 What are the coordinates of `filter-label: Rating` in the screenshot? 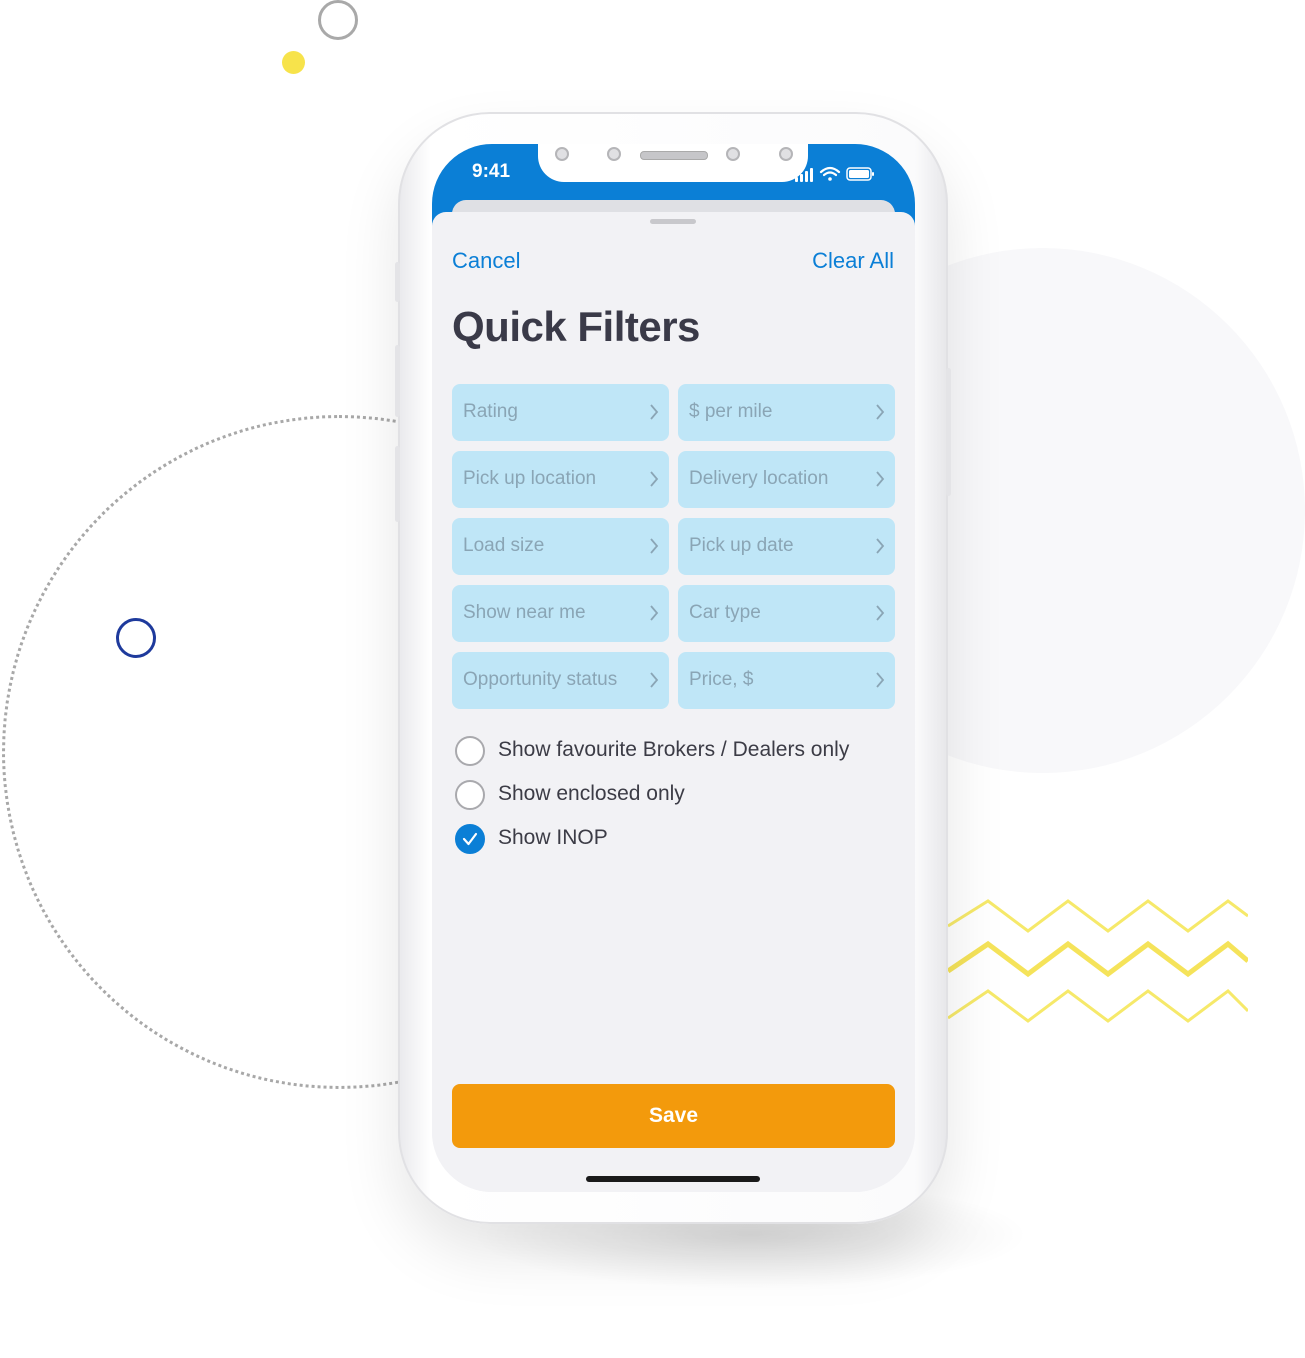 It's located at (490, 411).